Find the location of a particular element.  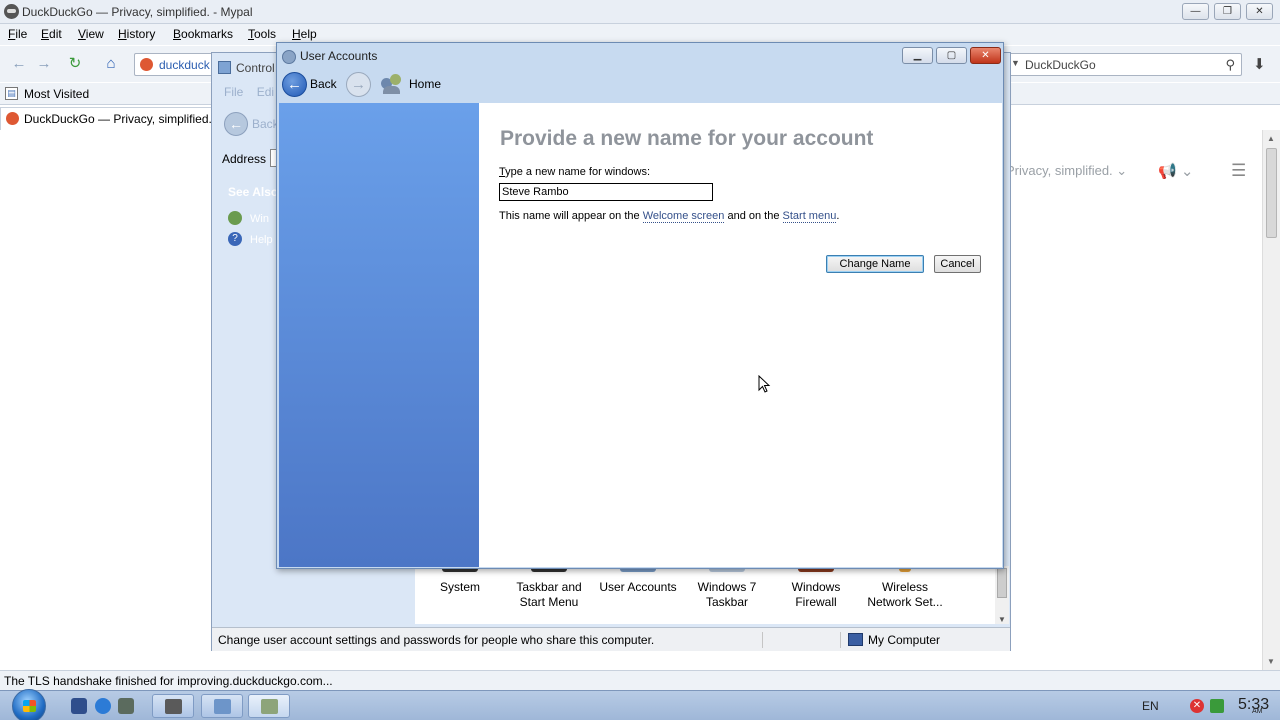

status-divider is located at coordinates (840, 640).